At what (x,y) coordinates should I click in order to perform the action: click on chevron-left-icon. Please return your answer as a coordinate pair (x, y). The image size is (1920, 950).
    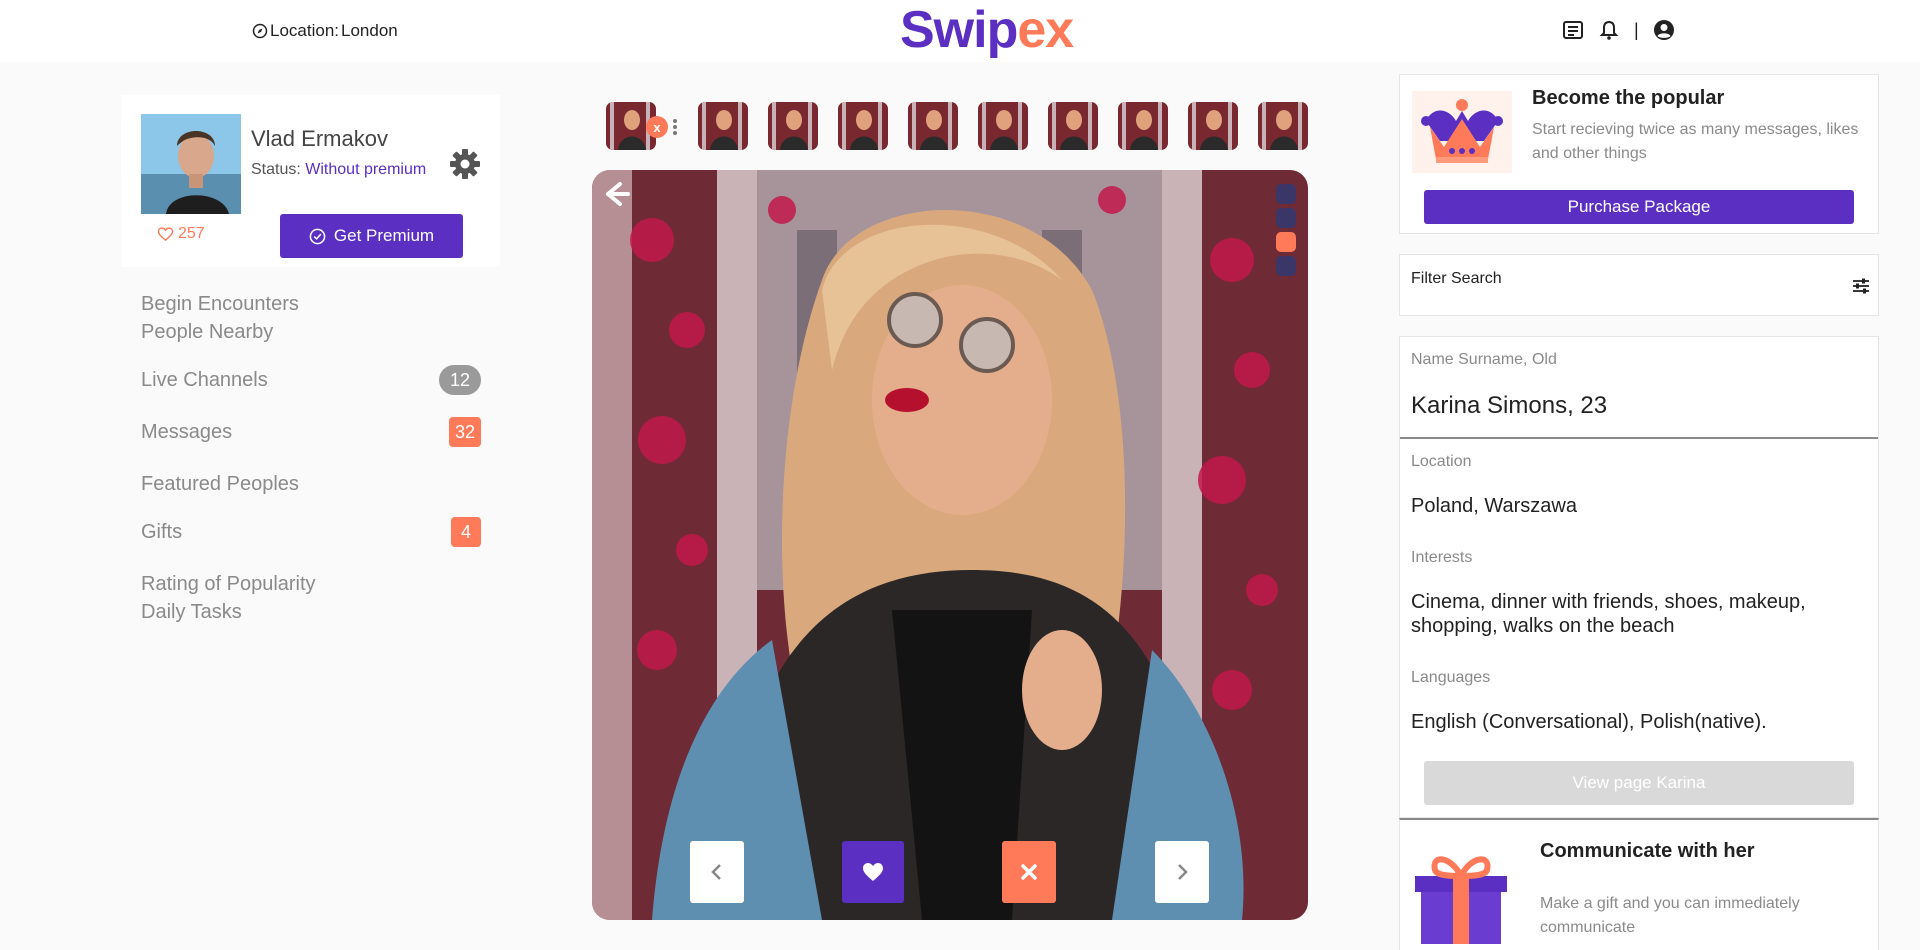
    Looking at the image, I should click on (716, 872).